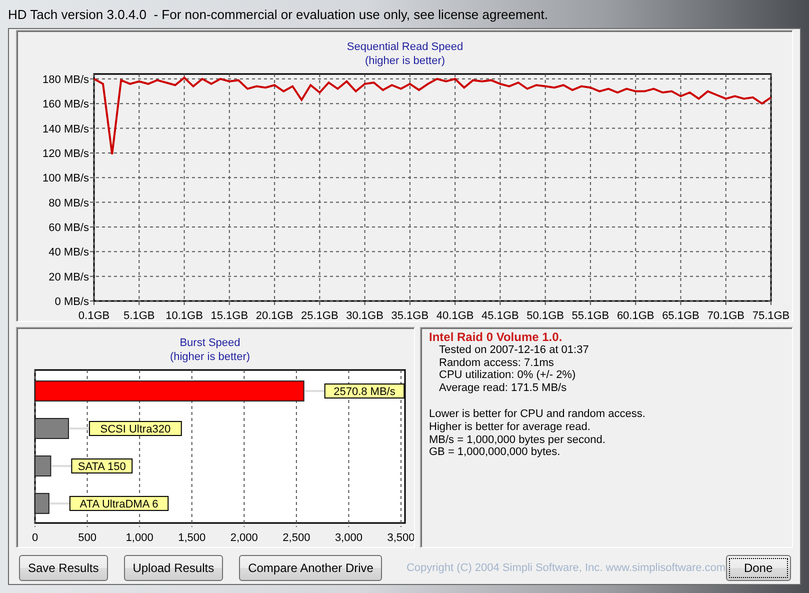 Image resolution: width=809 pixels, height=593 pixels. I want to click on axis-label: 75.1GB, so click(771, 315).